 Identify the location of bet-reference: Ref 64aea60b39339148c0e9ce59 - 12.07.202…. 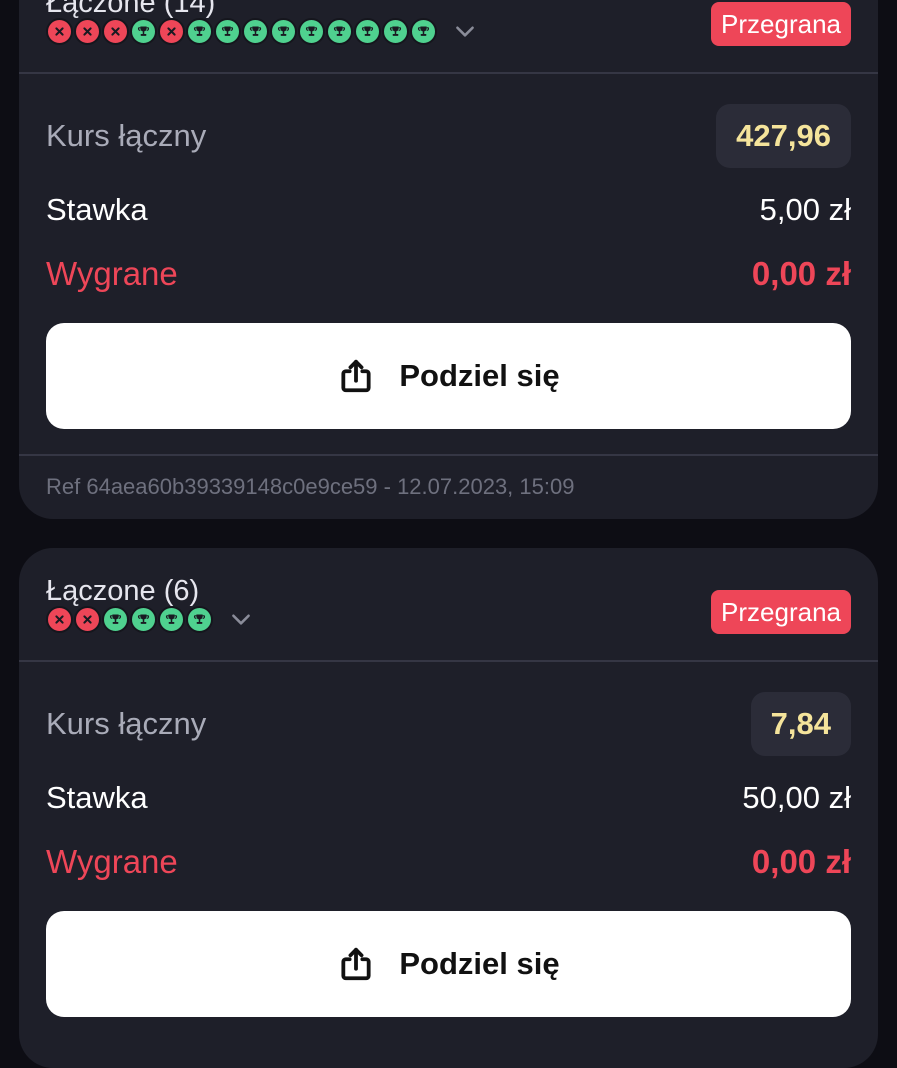
(310, 486).